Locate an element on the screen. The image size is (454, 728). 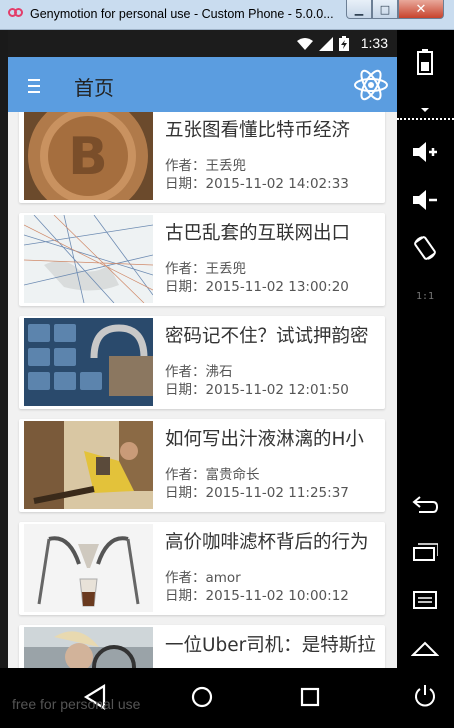
article-date: 日期：2015-11-02 11:25:37 is located at coordinates (257, 493).